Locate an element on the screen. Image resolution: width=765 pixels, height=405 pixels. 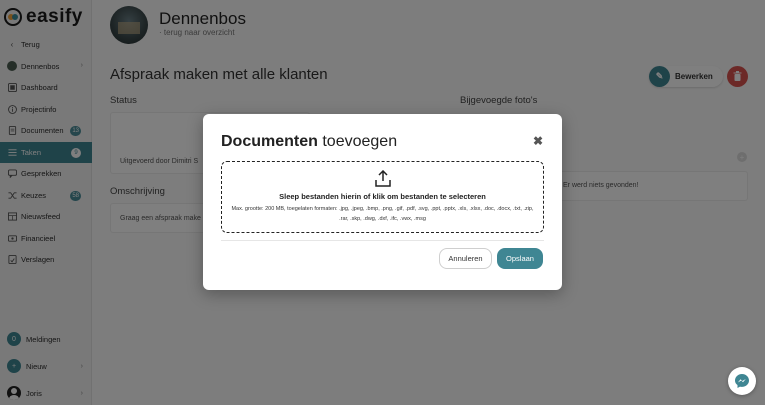
close-icon: ✖ is located at coordinates (538, 141).